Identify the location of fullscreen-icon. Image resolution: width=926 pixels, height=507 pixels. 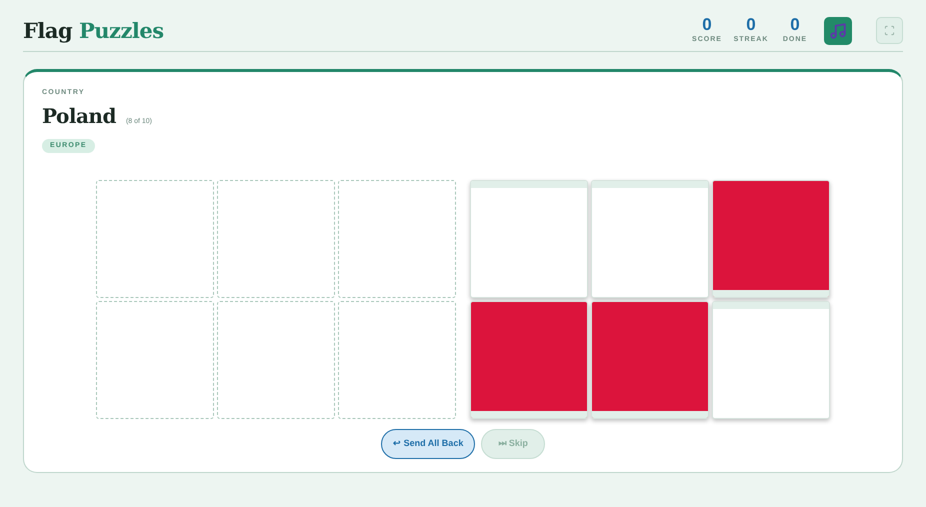
(889, 30).